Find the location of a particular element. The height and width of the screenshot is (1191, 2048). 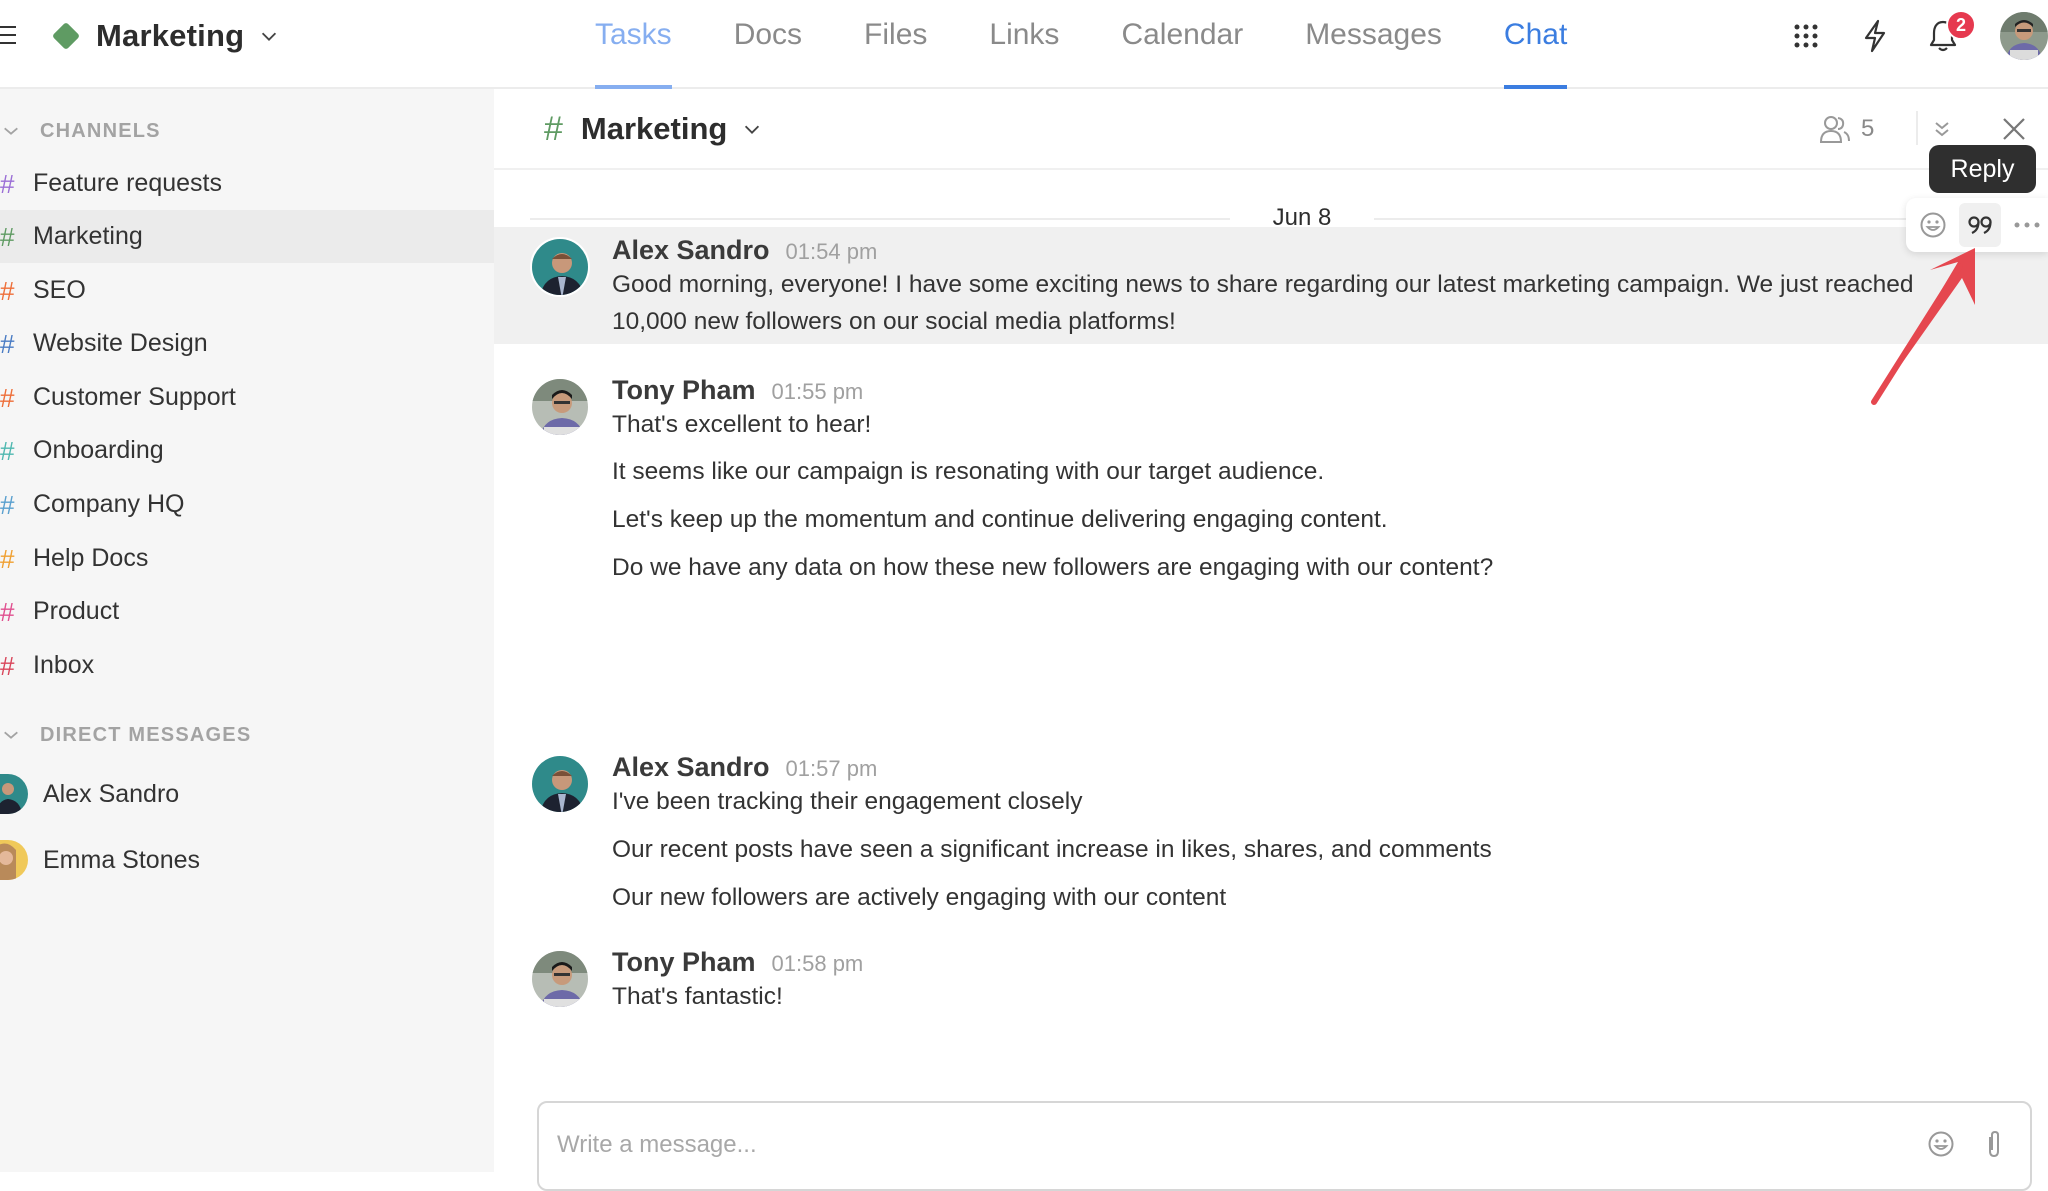

direct-messages-section-toggle: DIRECT MESSAGES is located at coordinates (125, 735).